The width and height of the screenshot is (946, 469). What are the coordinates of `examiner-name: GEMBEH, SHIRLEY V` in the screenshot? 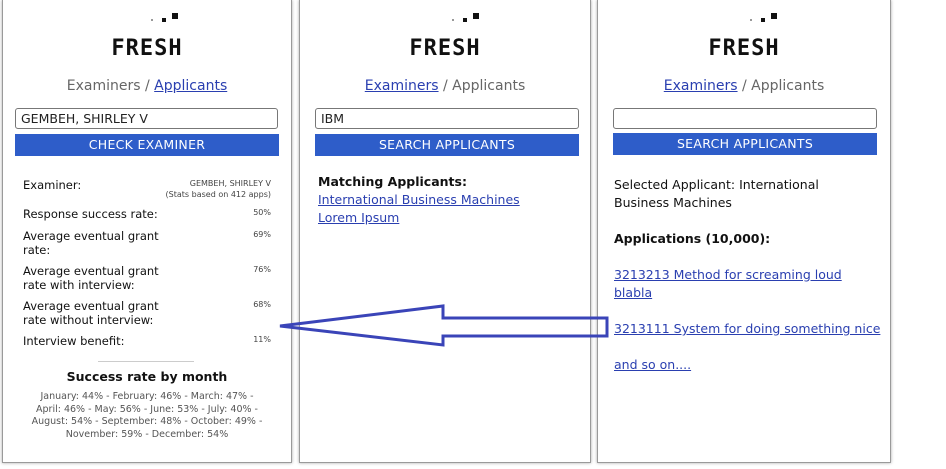 It's located at (230, 183).